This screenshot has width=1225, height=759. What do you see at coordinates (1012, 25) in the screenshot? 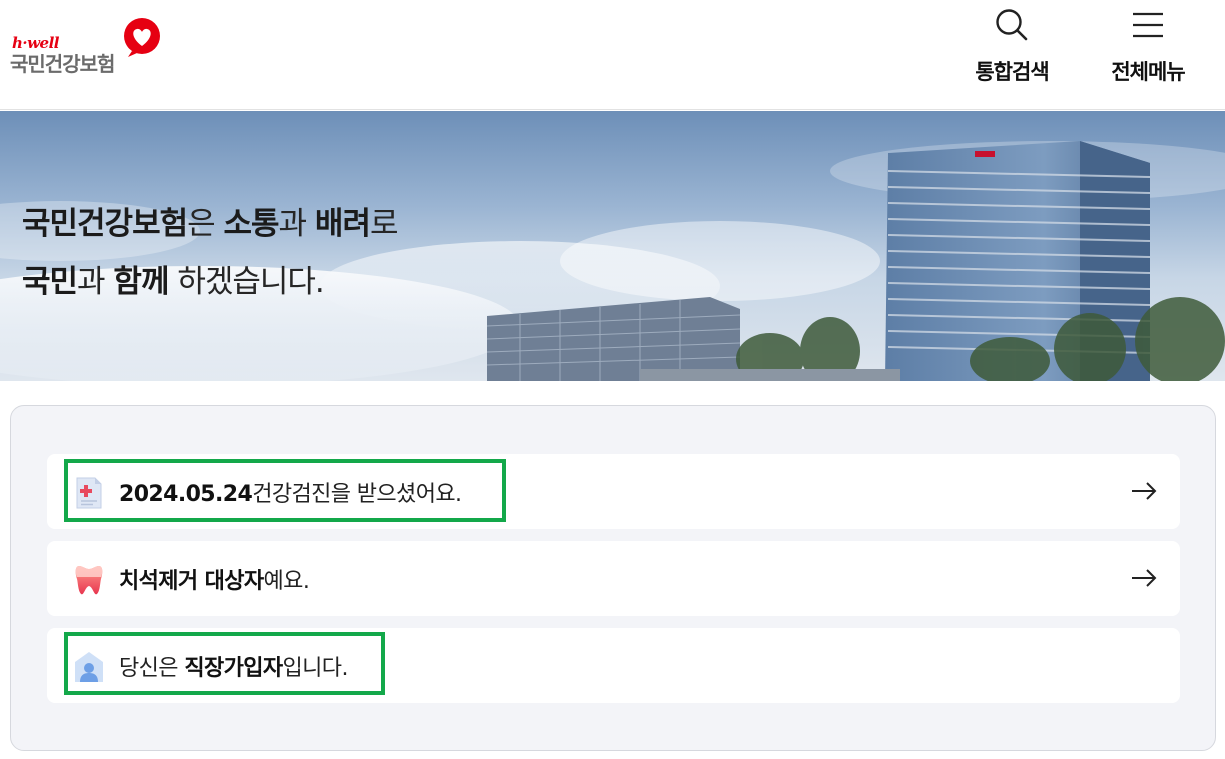
I see `search-icon` at bounding box center [1012, 25].